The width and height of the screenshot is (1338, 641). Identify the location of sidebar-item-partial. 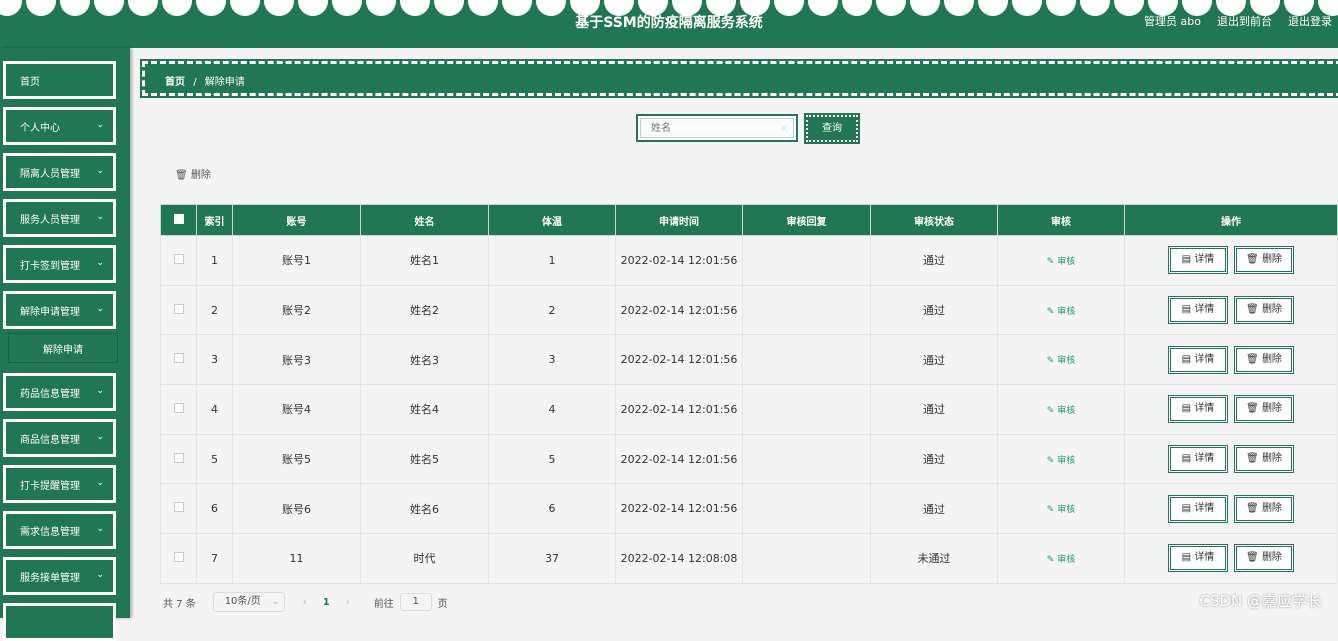
(59, 622).